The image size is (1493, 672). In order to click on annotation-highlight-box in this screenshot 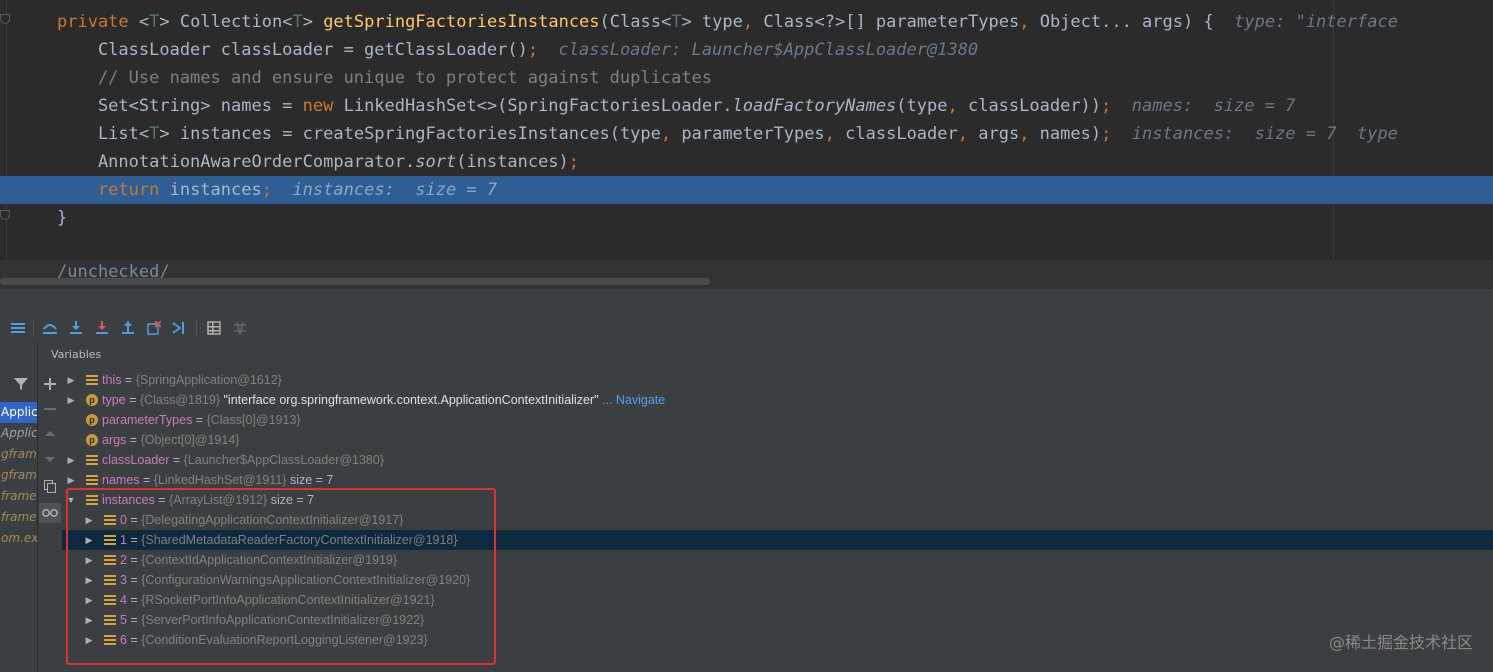, I will do `click(281, 576)`.